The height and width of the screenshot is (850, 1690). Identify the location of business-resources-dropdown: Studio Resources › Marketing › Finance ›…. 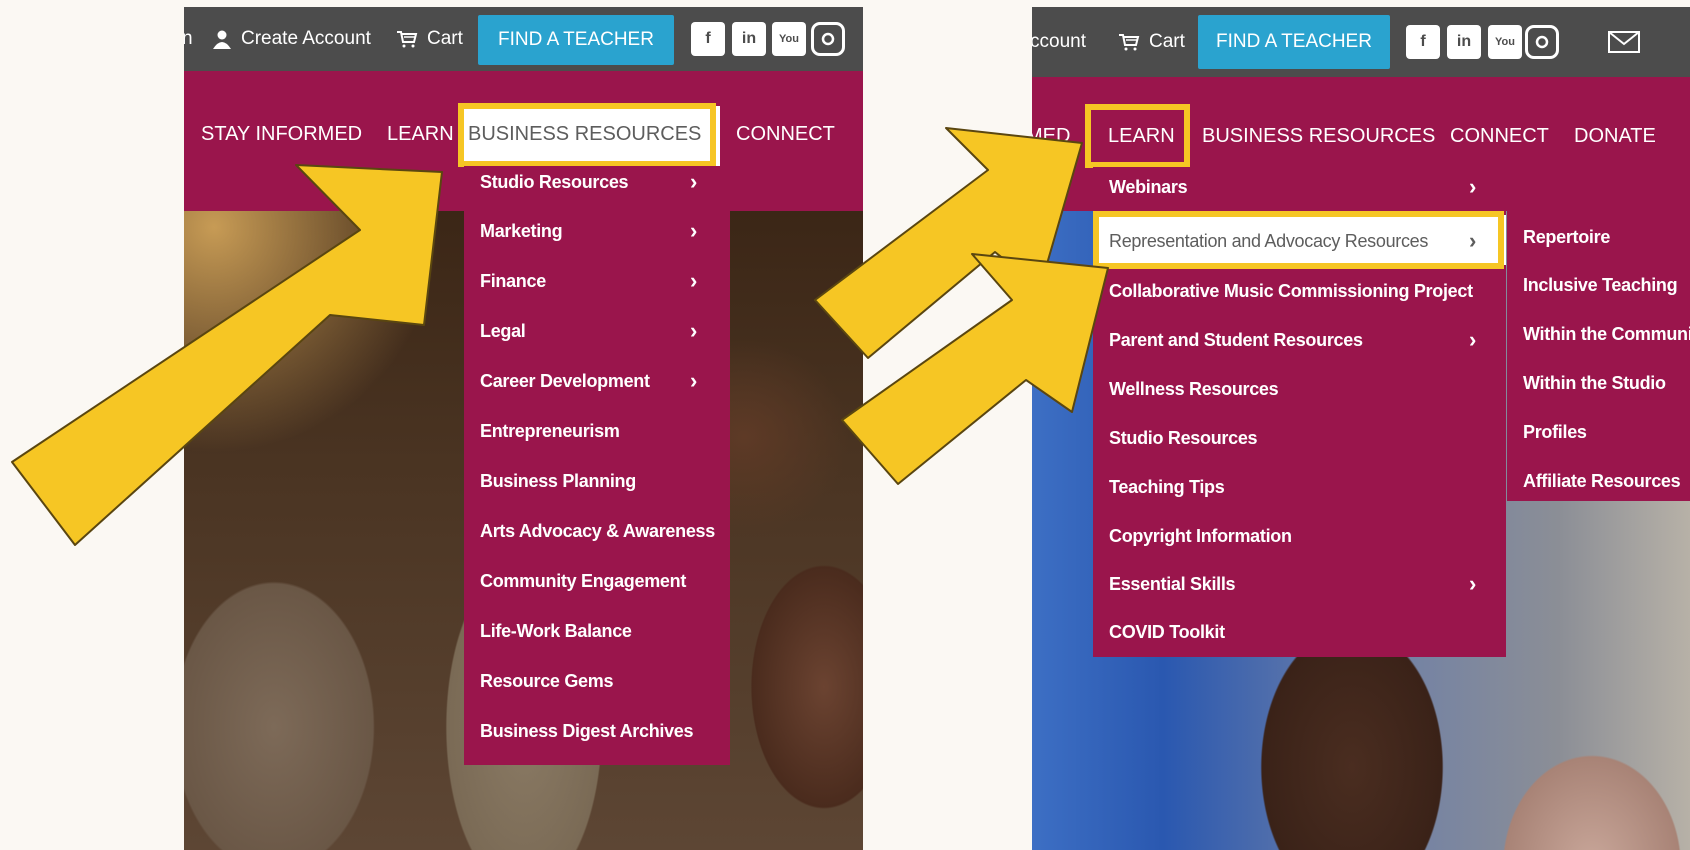
(597, 465).